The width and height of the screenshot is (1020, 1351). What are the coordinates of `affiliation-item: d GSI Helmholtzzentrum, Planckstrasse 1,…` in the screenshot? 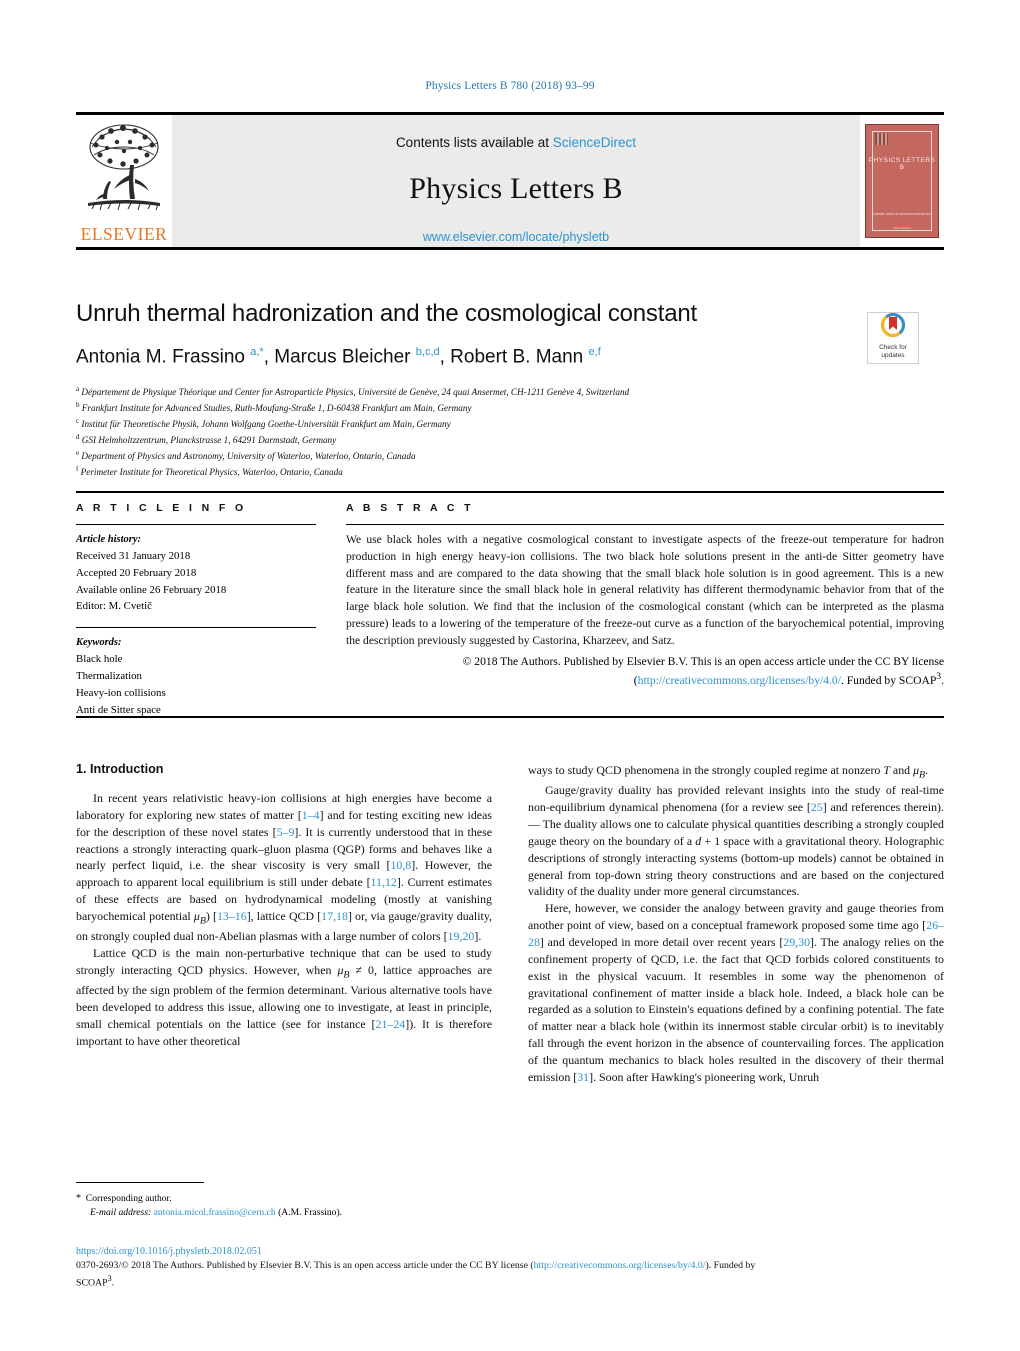 It's located at (510, 440).